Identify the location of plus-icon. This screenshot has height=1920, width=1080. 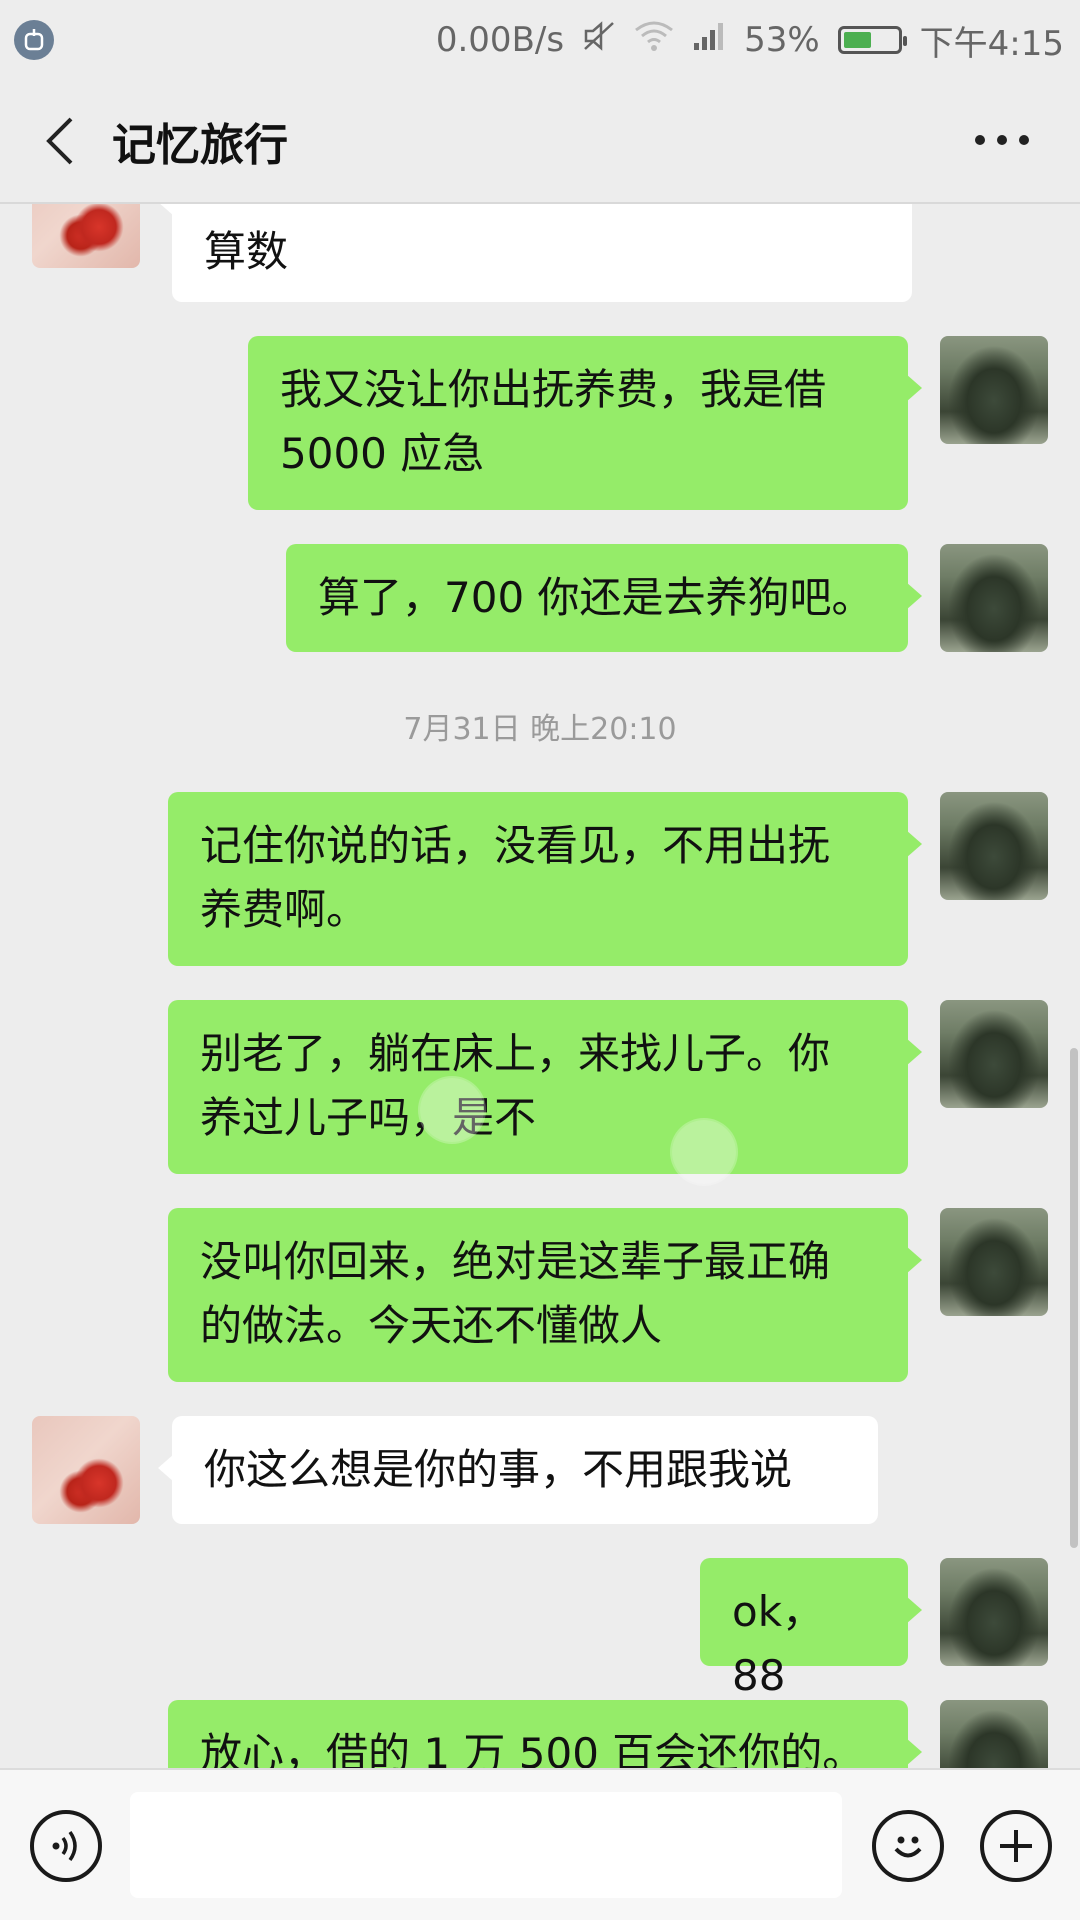
(1016, 1846).